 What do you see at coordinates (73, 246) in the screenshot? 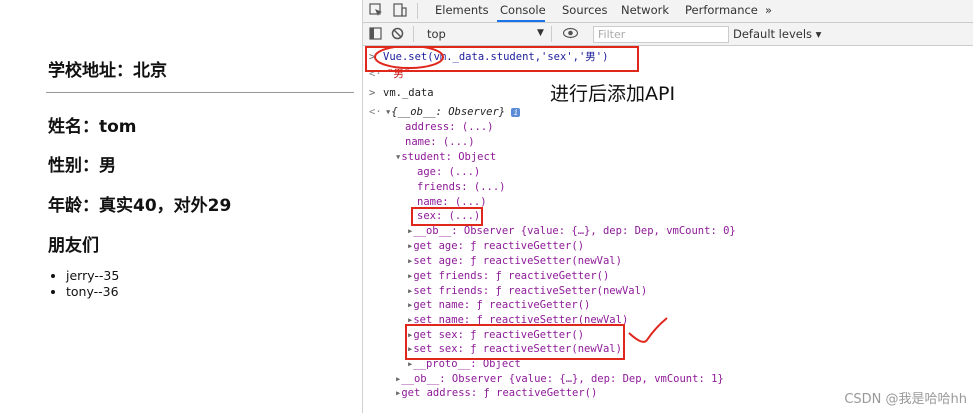
I see `friends-heading: 朋友们` at bounding box center [73, 246].